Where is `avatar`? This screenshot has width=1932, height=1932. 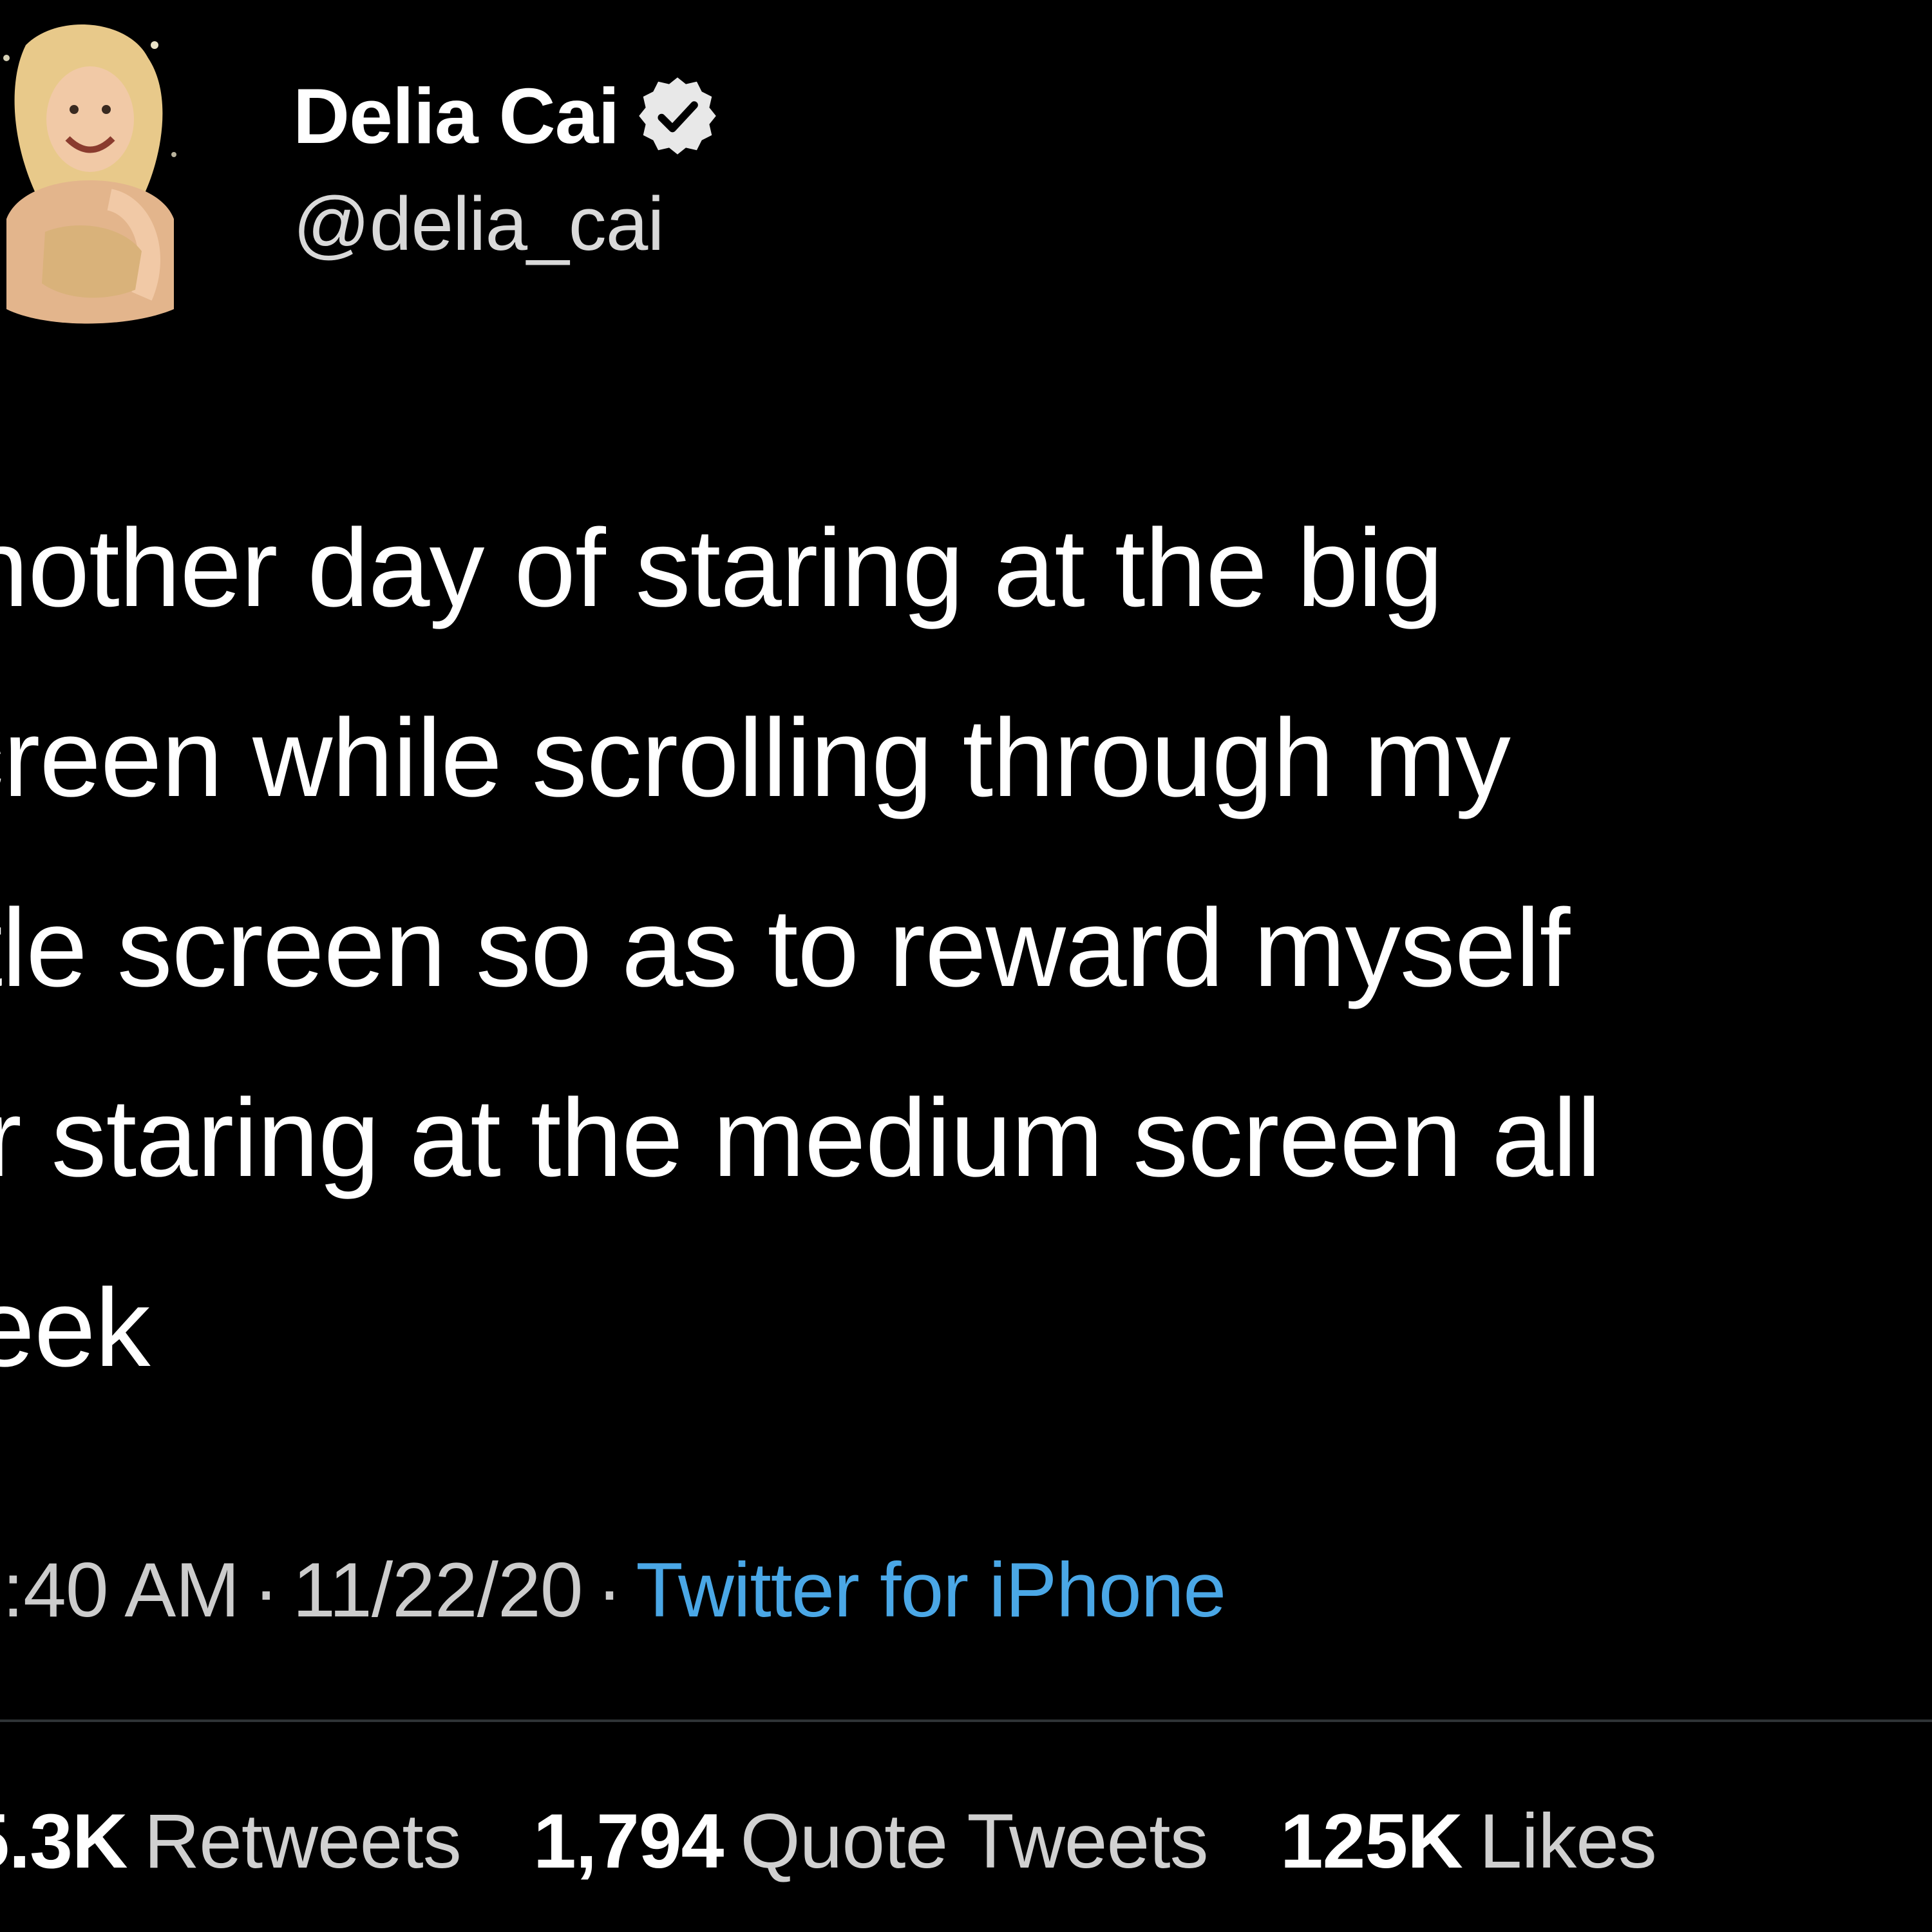 avatar is located at coordinates (96, 167).